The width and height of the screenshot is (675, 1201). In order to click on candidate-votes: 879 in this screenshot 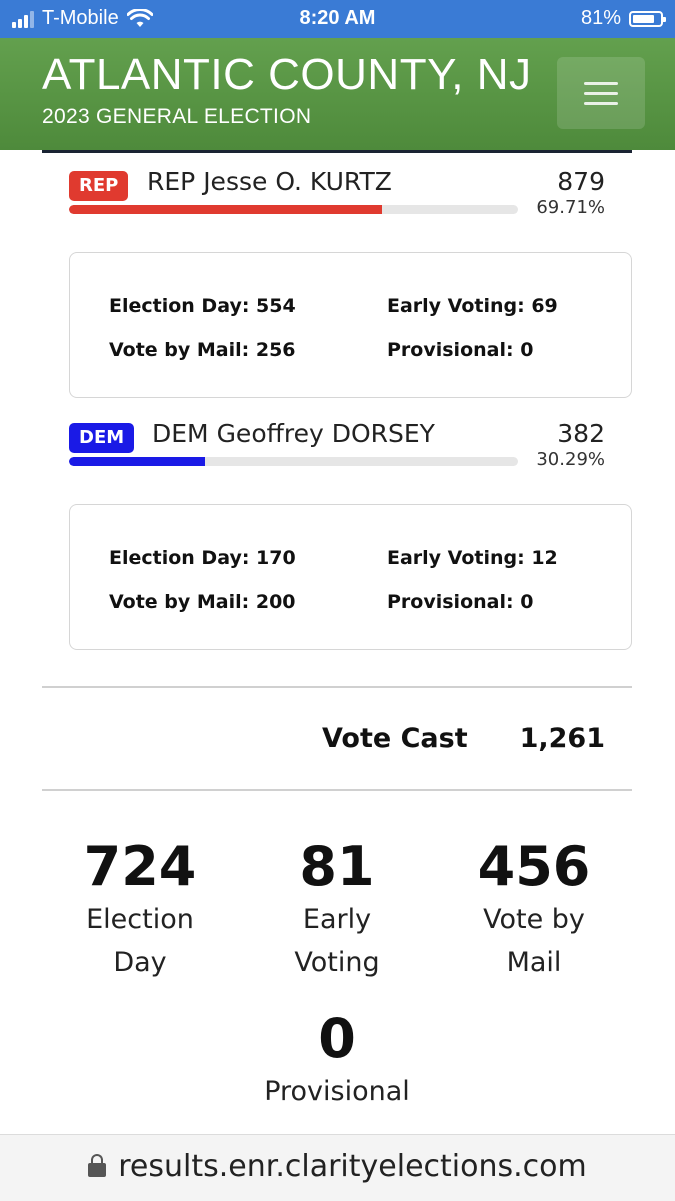, I will do `click(581, 181)`.